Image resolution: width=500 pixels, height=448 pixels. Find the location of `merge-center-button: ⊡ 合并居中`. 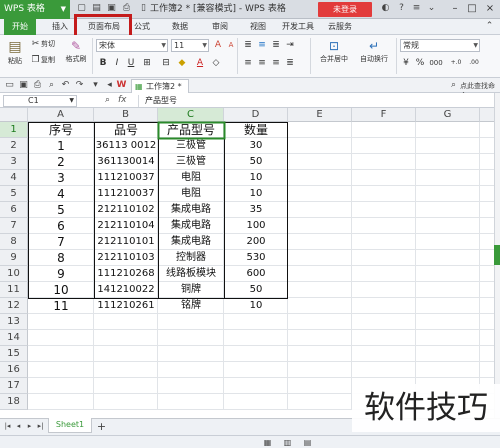

merge-center-button: ⊡ 合并居中 is located at coordinates (334, 51).